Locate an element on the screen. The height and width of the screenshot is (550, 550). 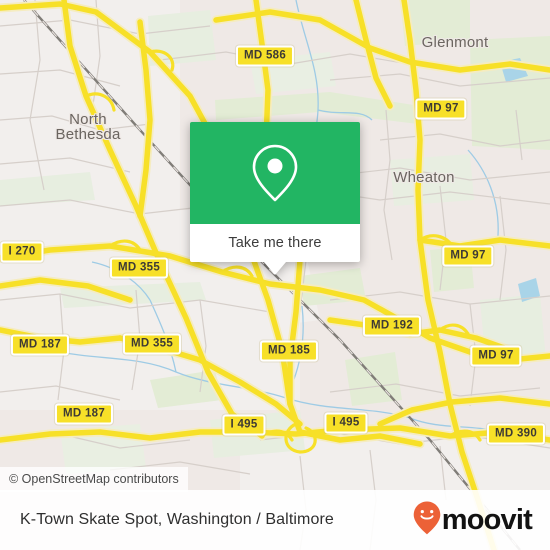
road-shield-md-586: MD 586 is located at coordinates (265, 56).